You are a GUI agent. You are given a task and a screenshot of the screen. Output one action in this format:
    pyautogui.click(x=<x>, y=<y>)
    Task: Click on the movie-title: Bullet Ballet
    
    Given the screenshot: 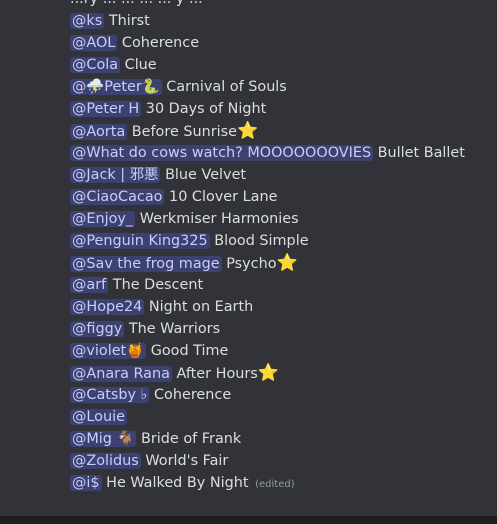 What is the action you would take?
    pyautogui.click(x=421, y=153)
    